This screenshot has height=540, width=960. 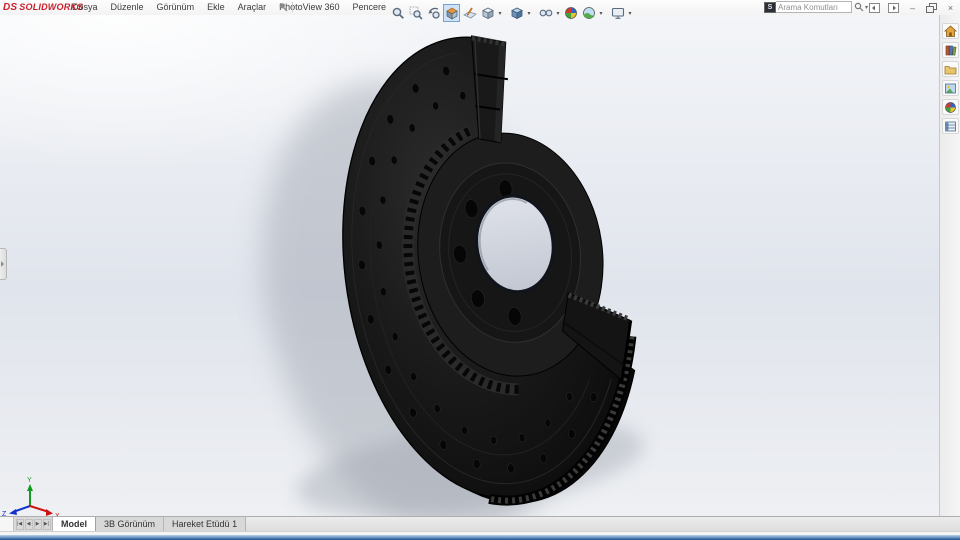 What do you see at coordinates (397, 13) in the screenshot?
I see `zoom-to-fit-button` at bounding box center [397, 13].